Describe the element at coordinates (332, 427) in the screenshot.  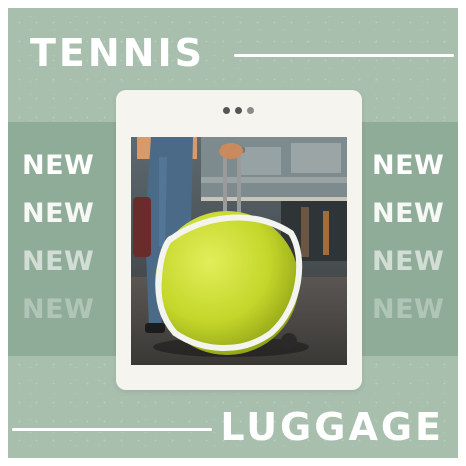
I see `poster-subtitle: LUGGAGE` at that location.